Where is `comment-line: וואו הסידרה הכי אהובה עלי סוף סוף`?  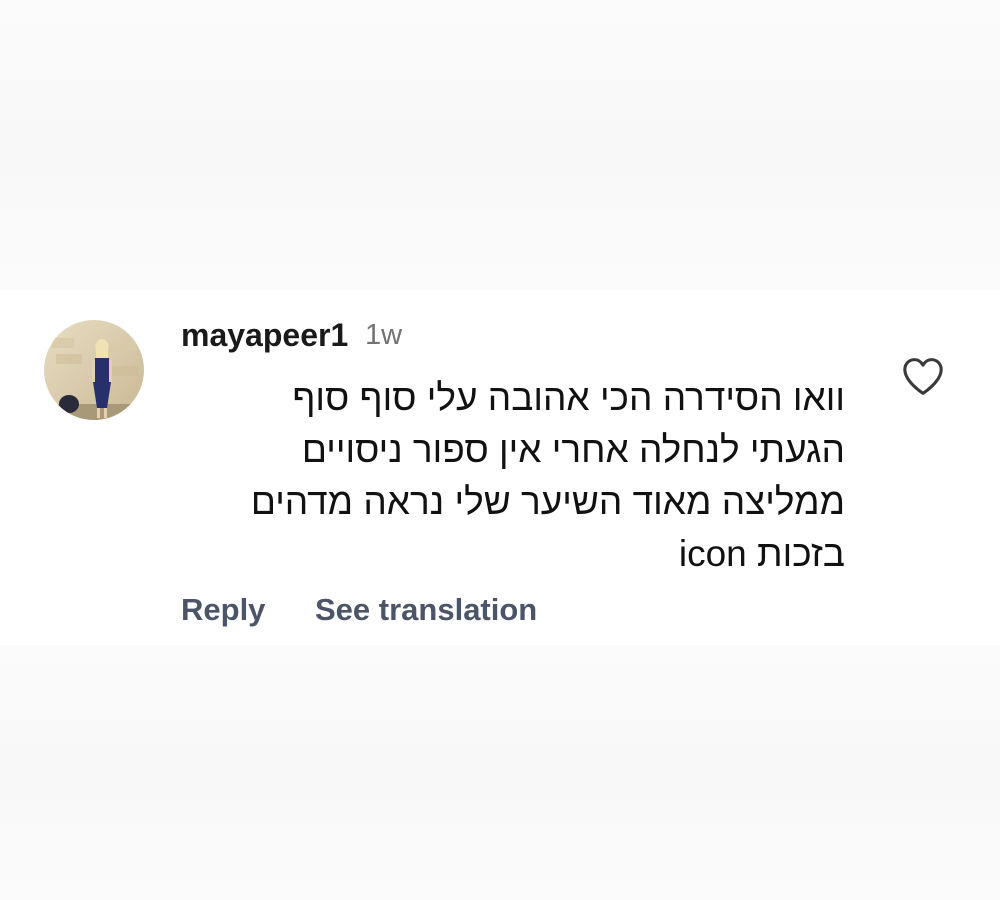
comment-line: וואו הסידרה הכי אהובה עלי סוף סוף is located at coordinates (568, 397).